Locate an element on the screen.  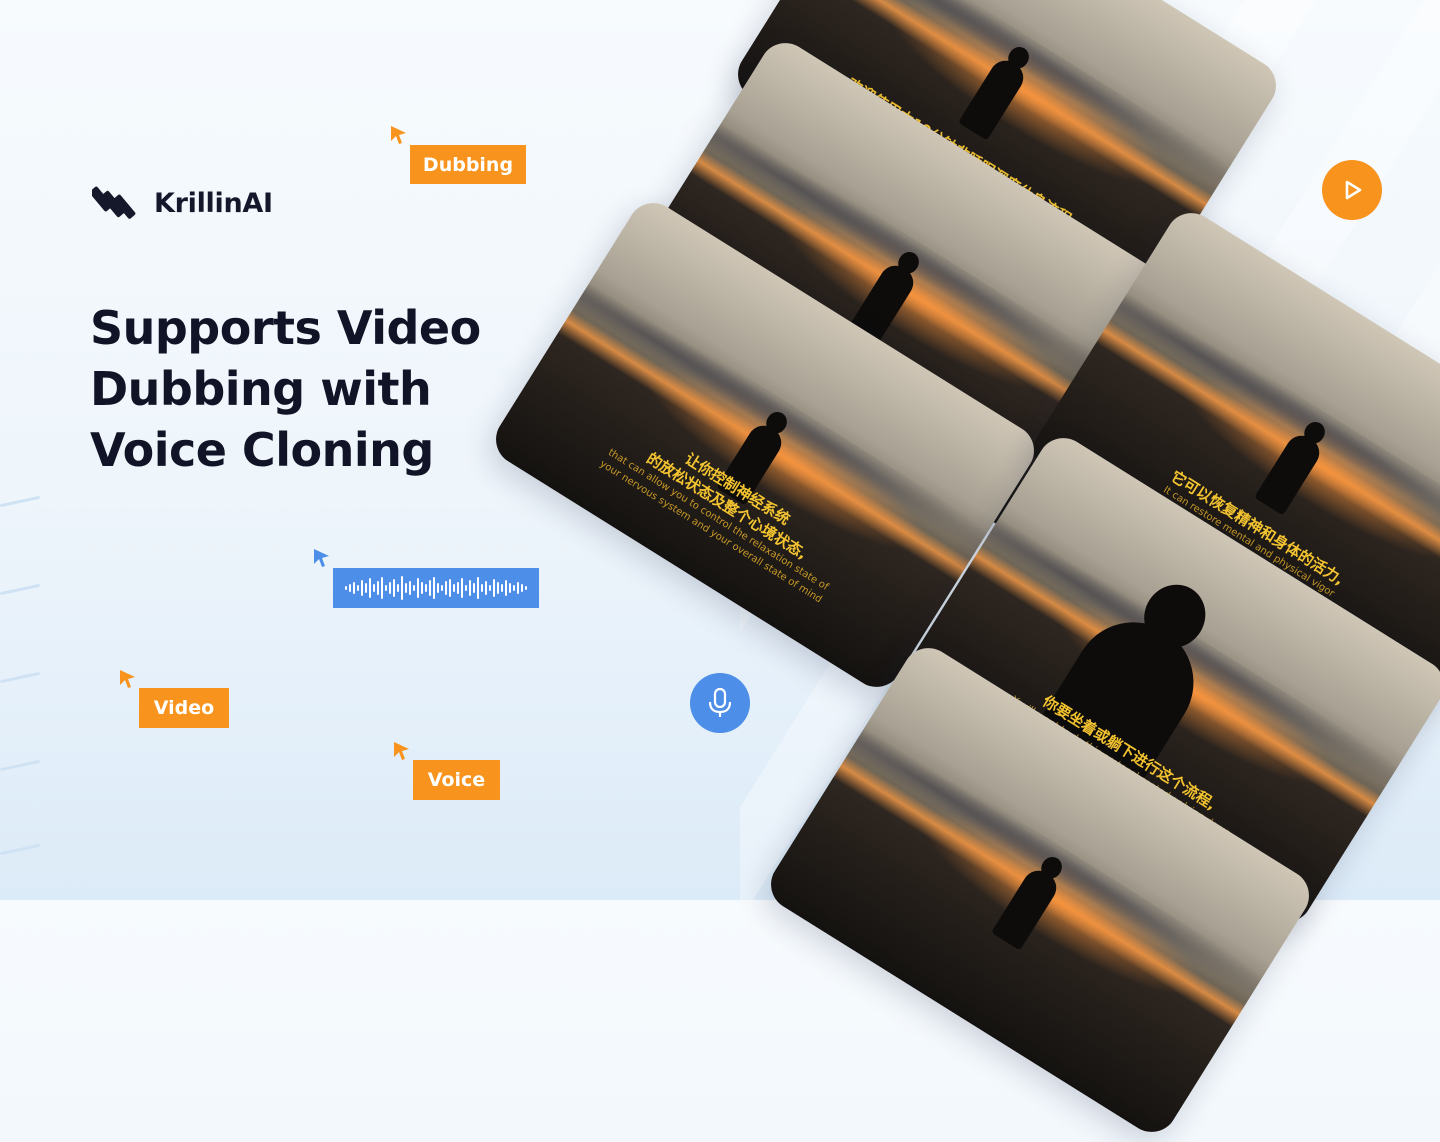
headline-line: Dubbing with is located at coordinates (261, 389).